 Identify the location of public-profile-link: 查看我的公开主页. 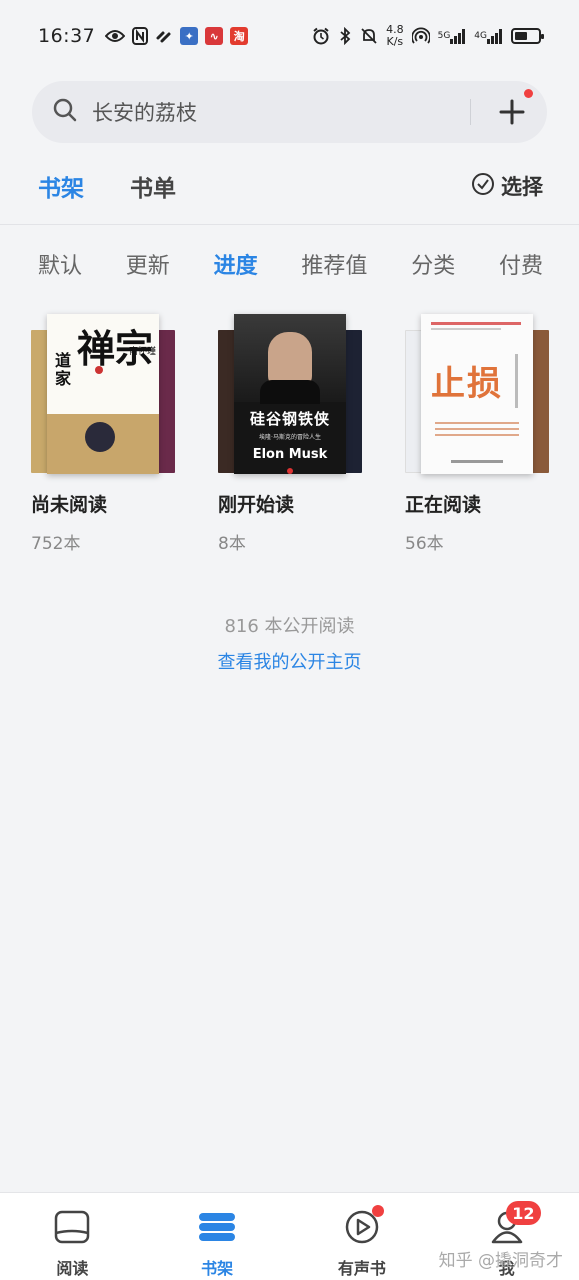
(289, 661).